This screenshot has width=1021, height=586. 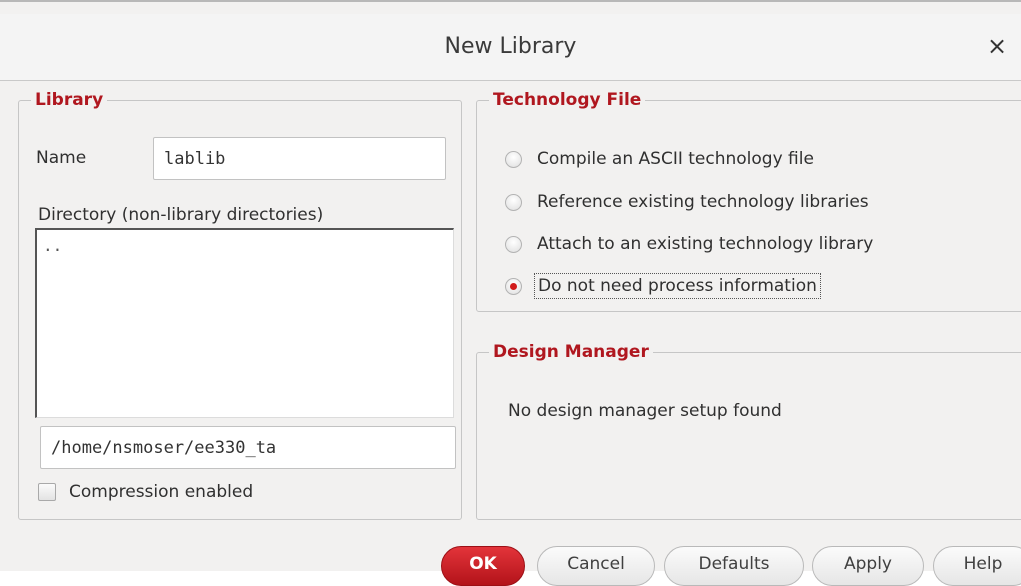 I want to click on tech-option-label: Reference existing technology libraries, so click(x=703, y=202).